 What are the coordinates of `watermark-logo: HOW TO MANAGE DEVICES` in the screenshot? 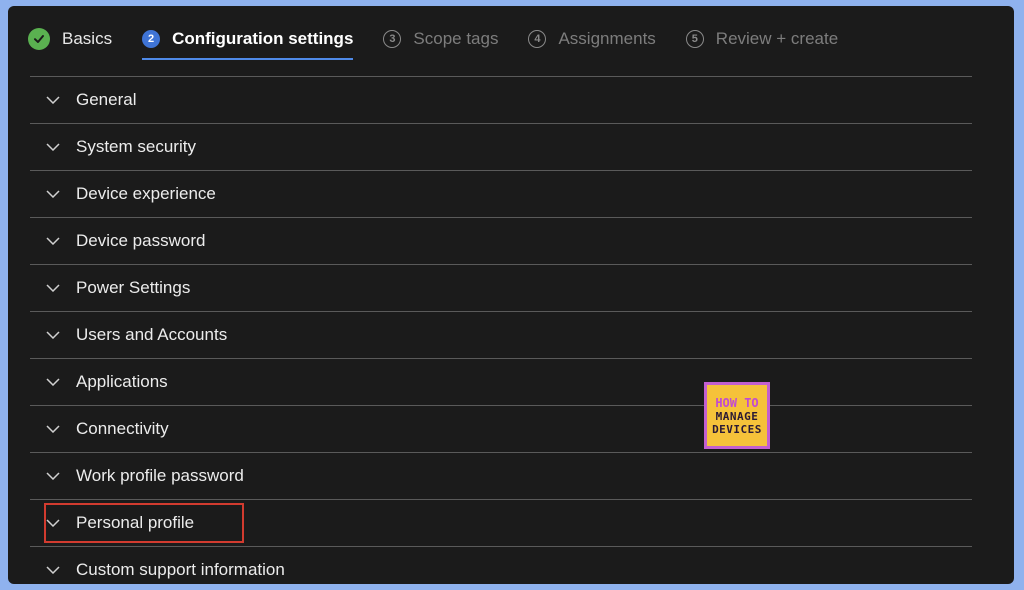 It's located at (737, 415).